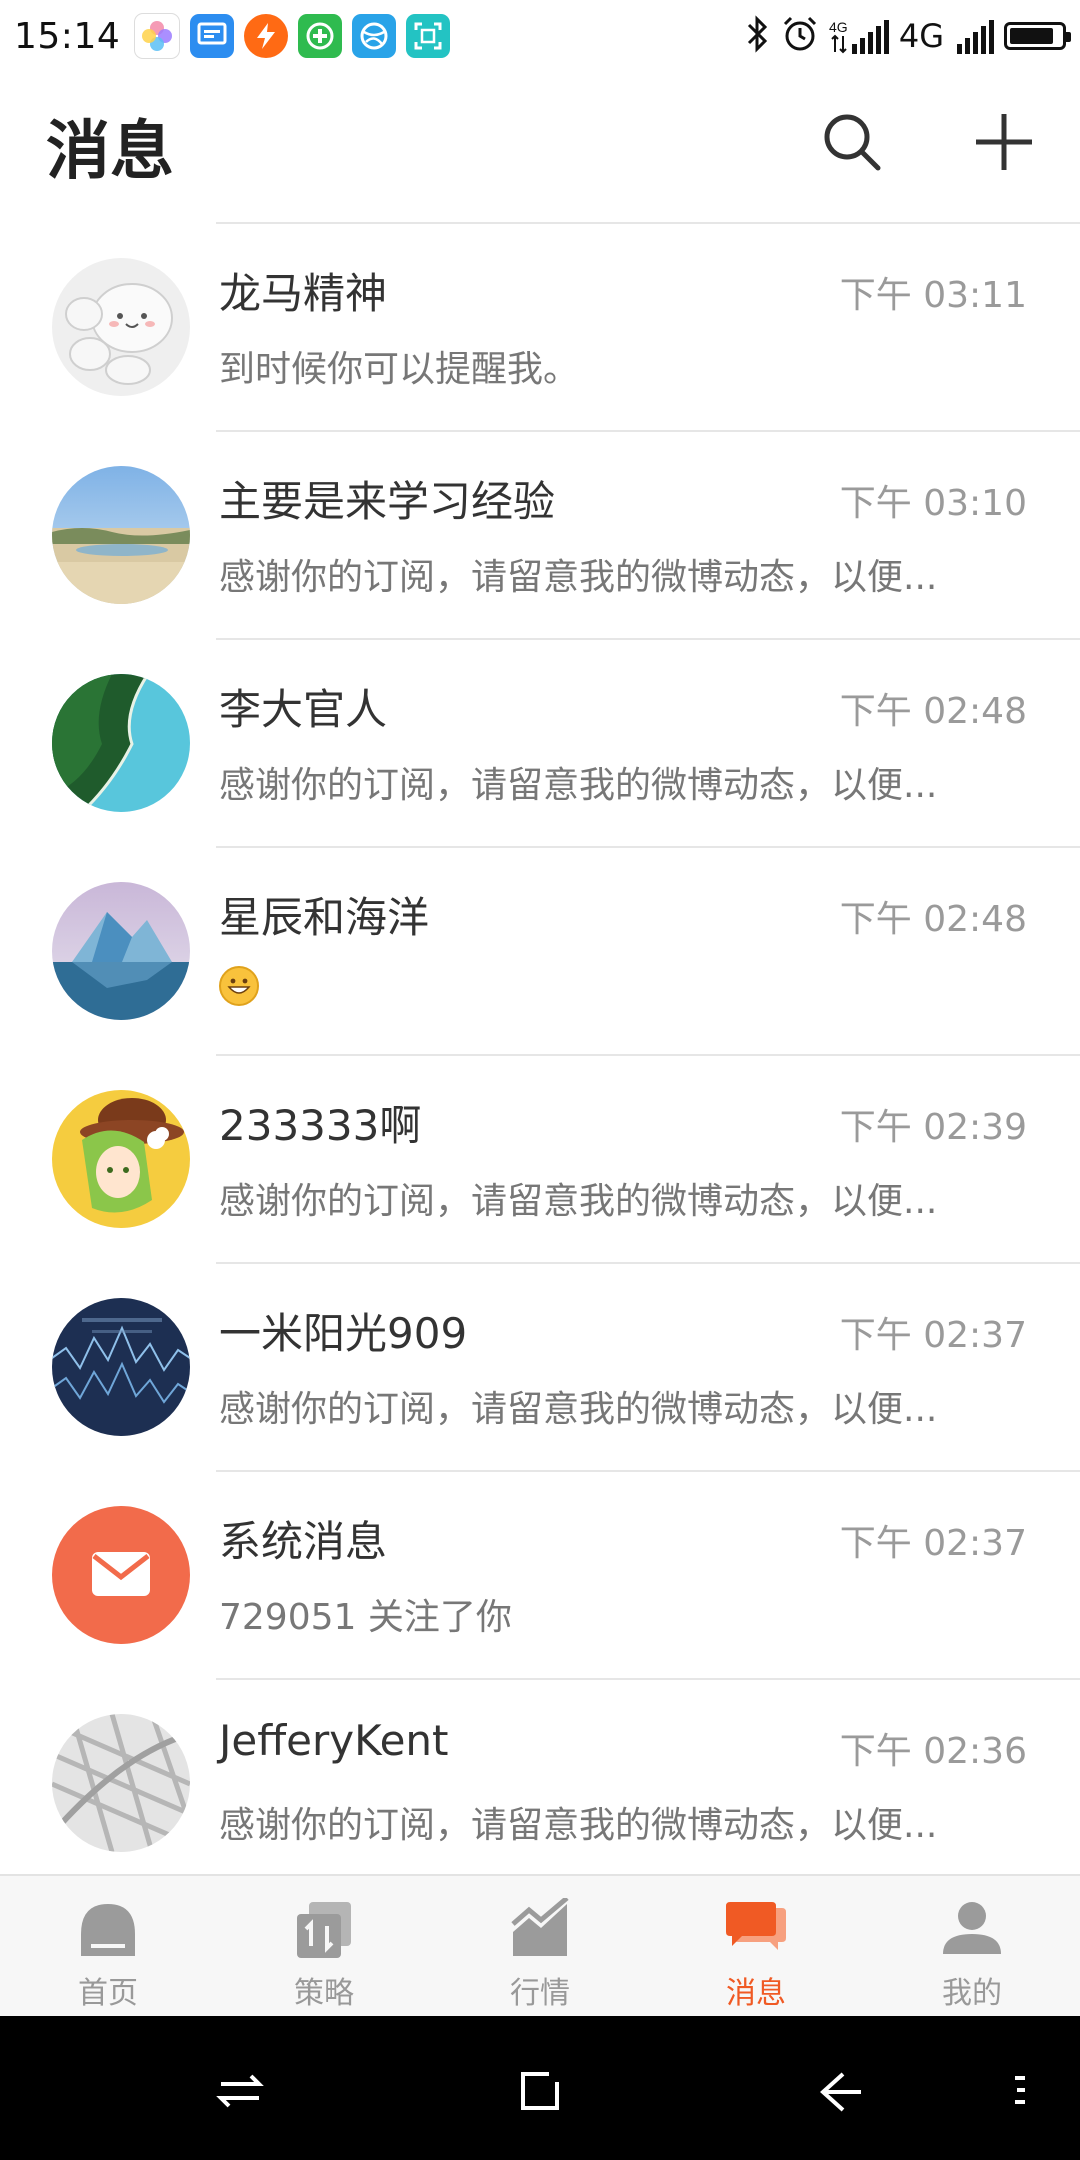 The height and width of the screenshot is (2160, 1080). Describe the element at coordinates (343, 1333) in the screenshot. I see `contact-name: 一米阳光909` at that location.